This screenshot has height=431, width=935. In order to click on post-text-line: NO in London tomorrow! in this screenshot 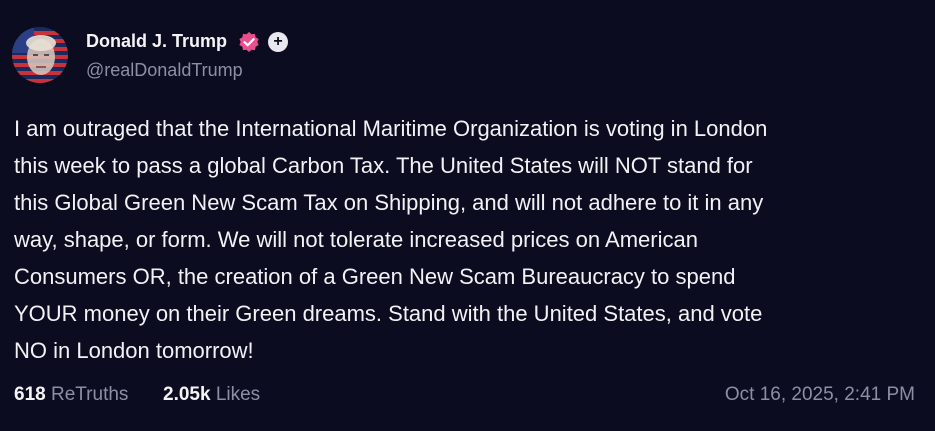, I will do `click(134, 350)`.